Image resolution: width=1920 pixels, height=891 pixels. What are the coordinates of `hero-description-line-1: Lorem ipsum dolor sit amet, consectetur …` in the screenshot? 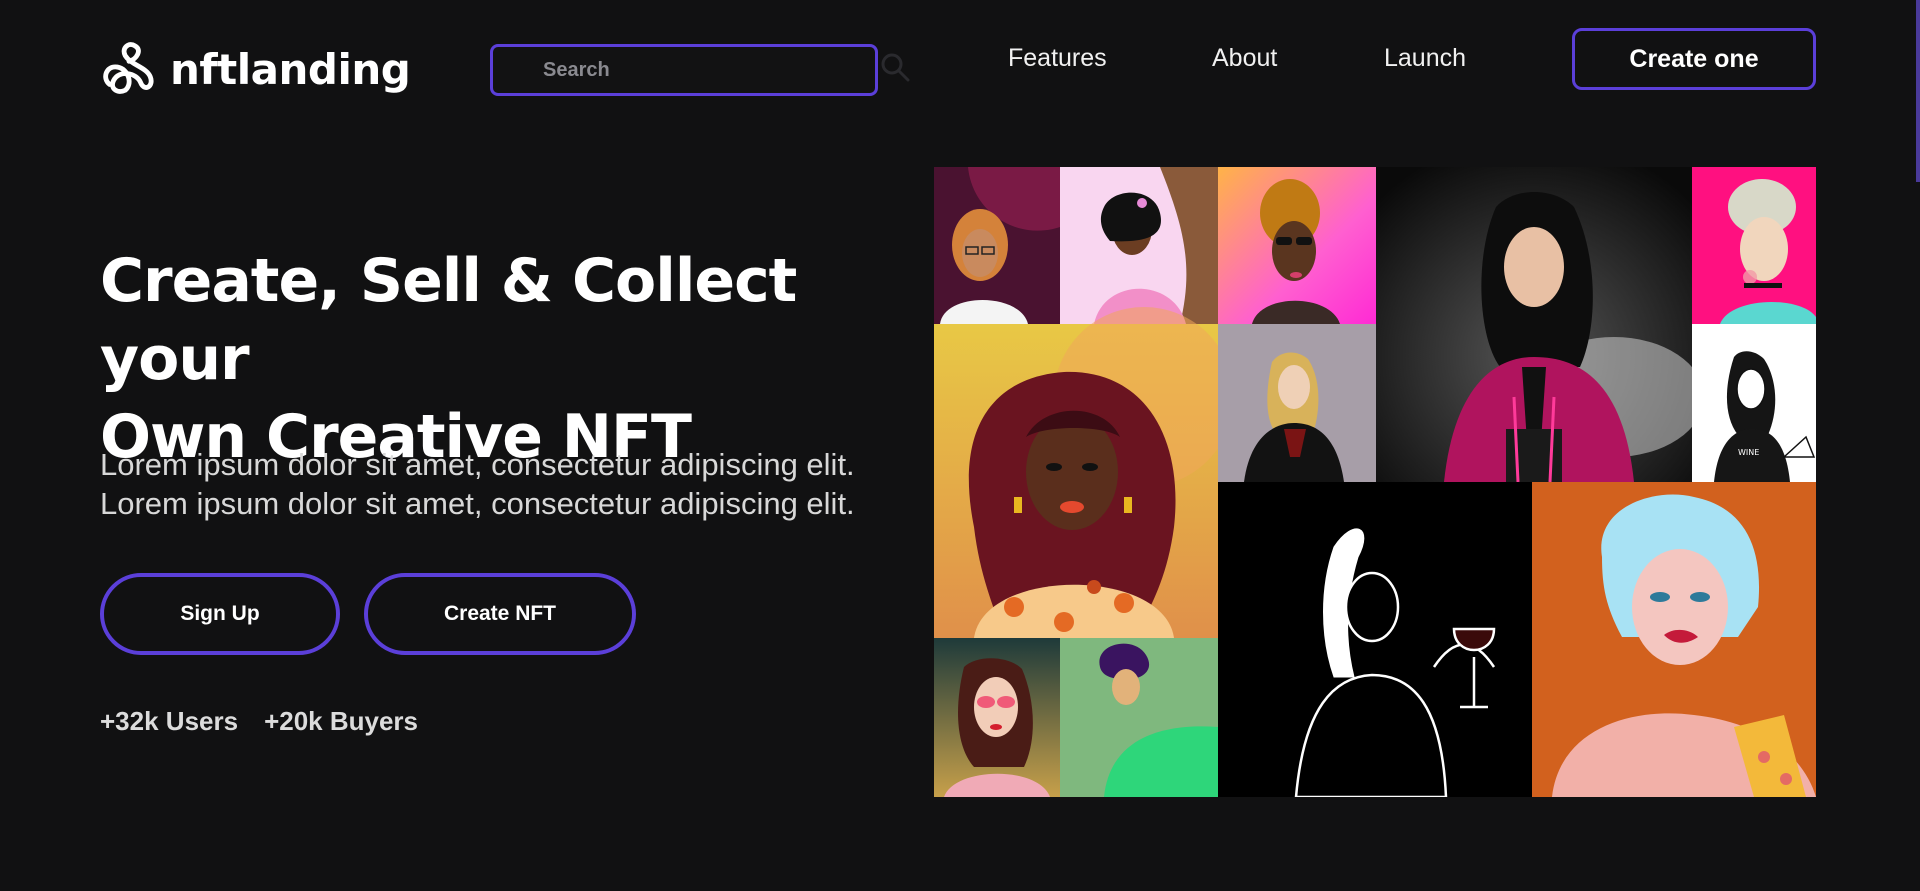 It's located at (477, 464).